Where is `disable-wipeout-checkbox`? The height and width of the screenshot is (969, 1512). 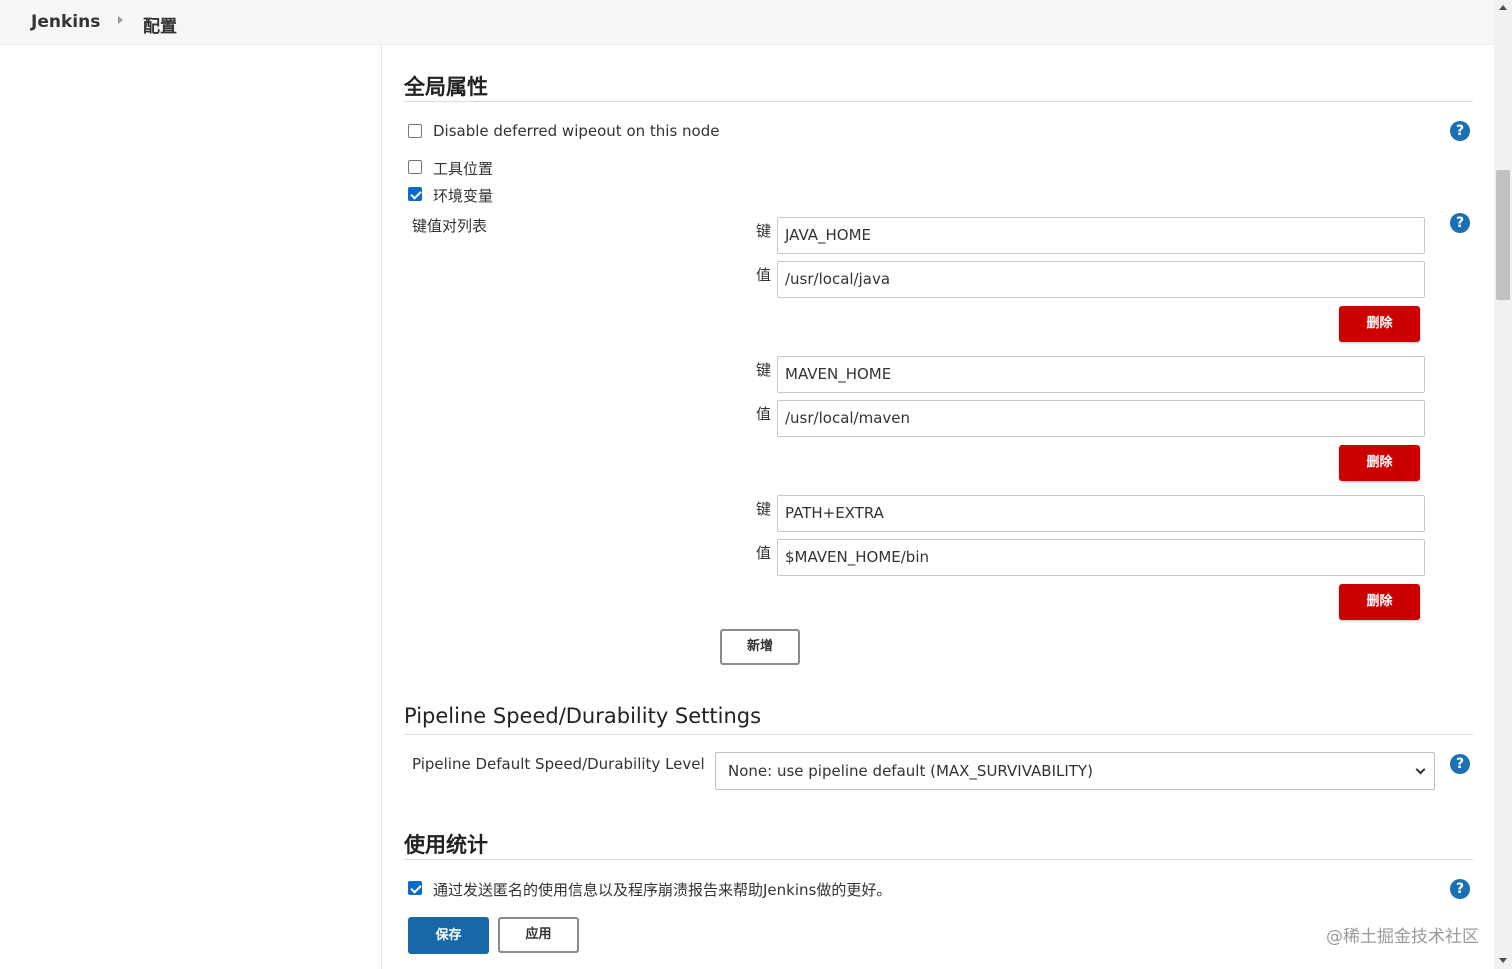
disable-wipeout-checkbox is located at coordinates (415, 131).